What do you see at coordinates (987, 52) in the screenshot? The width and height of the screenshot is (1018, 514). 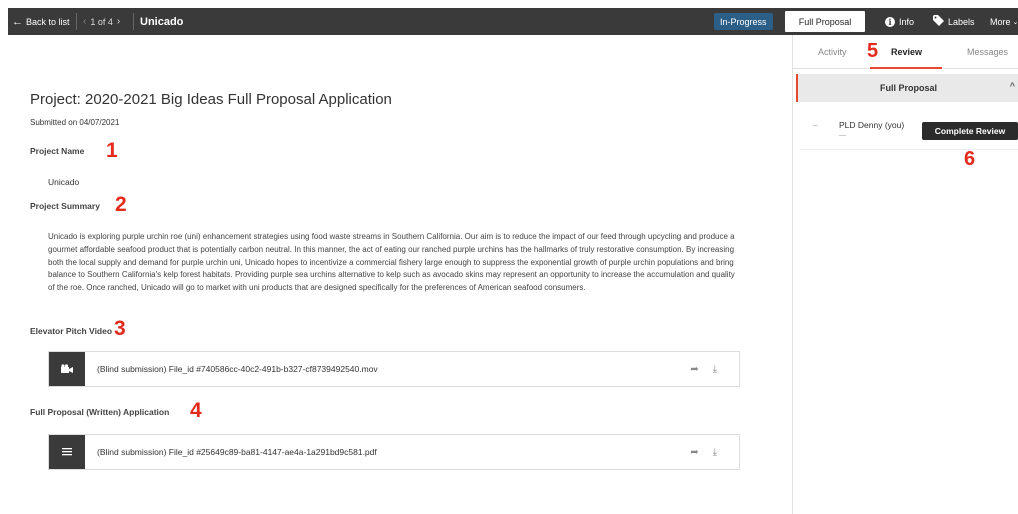 I see `tab-messages: Messages` at bounding box center [987, 52].